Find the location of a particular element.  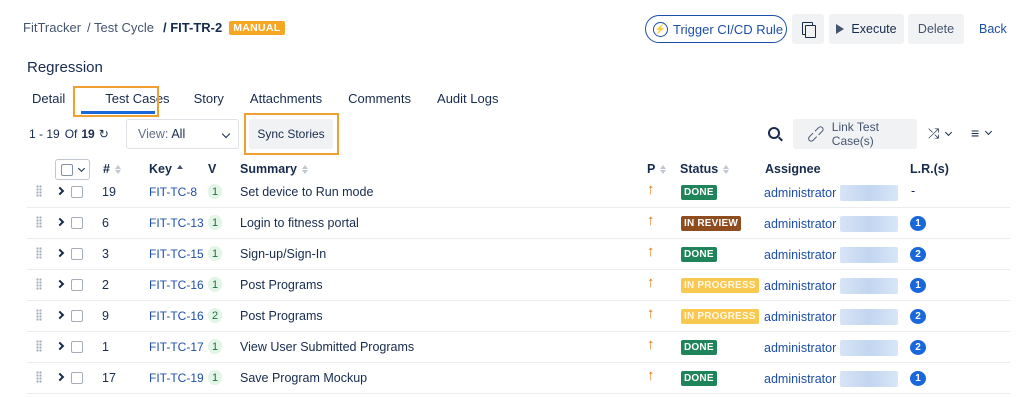

row-summary: Post Programs is located at coordinates (281, 285).